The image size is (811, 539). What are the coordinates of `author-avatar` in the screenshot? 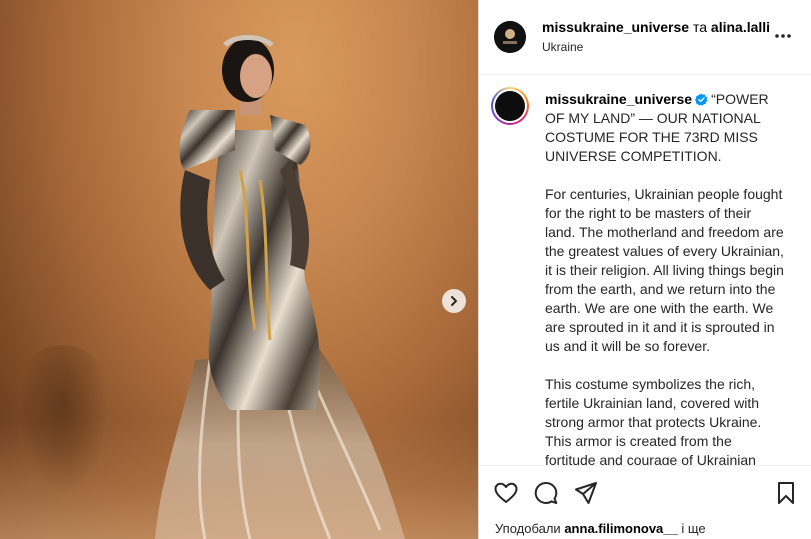 It's located at (510, 37).